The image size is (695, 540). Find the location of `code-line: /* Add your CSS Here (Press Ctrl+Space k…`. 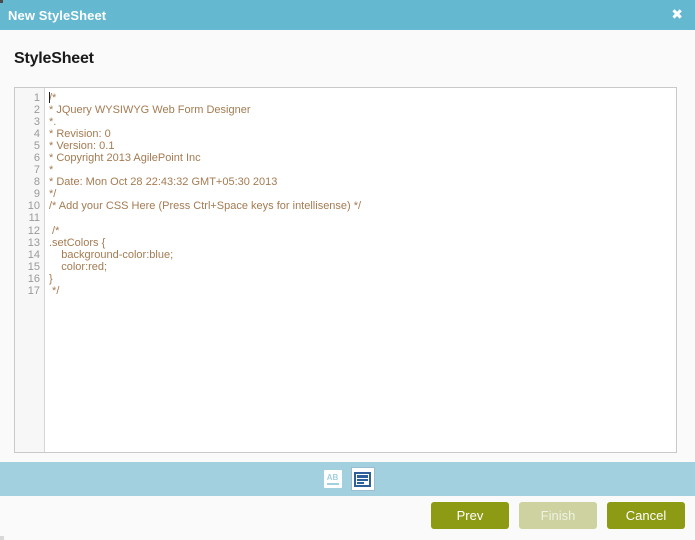

code-line: /* Add your CSS Here (Press Ctrl+Space k… is located at coordinates (205, 206).